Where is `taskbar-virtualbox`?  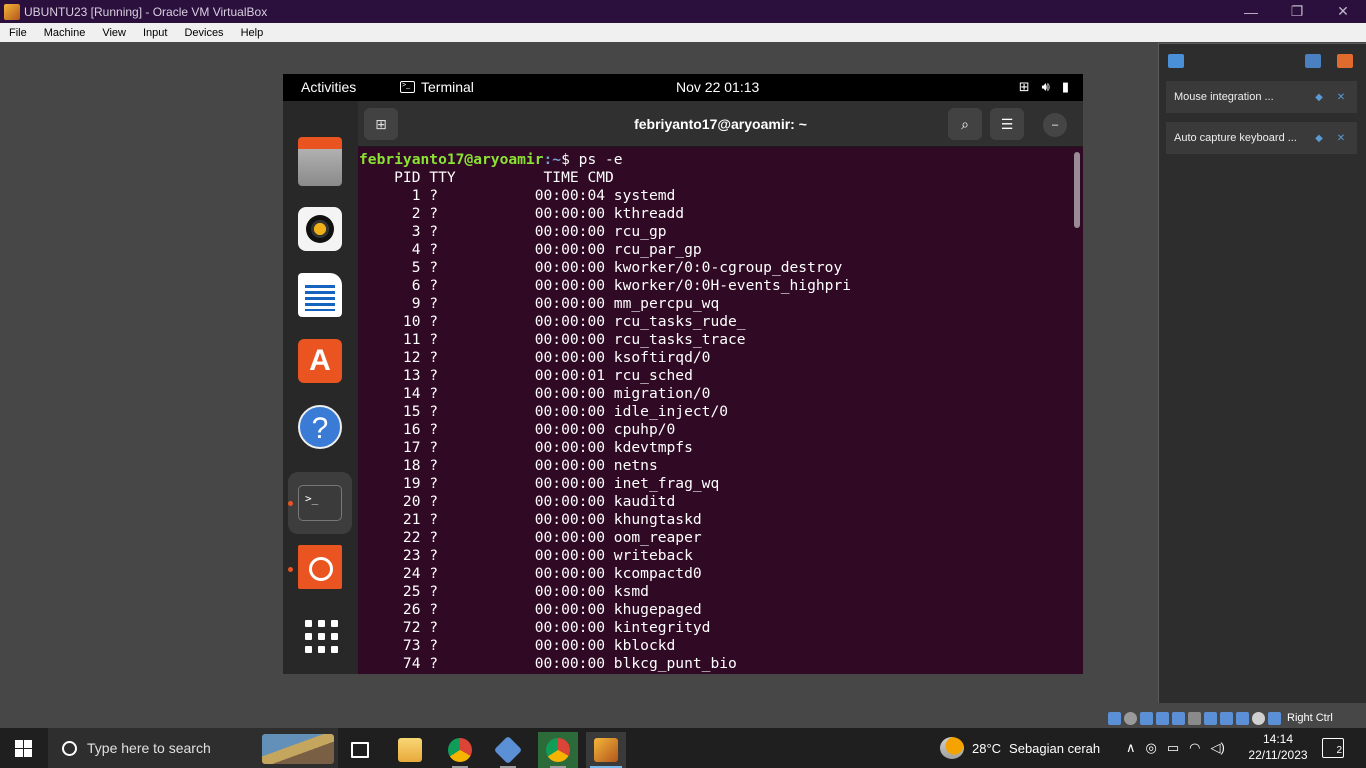
taskbar-virtualbox is located at coordinates (508, 750).